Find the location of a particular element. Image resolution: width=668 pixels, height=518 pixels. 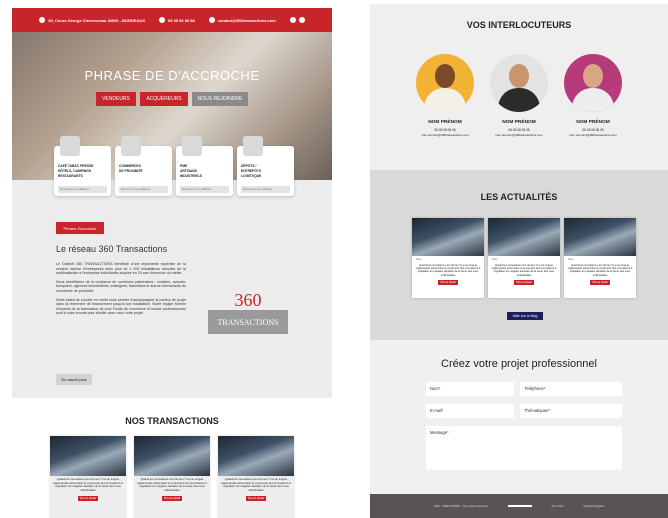

company-logo: 360 TRANSACTIONS is located at coordinates (248, 313).